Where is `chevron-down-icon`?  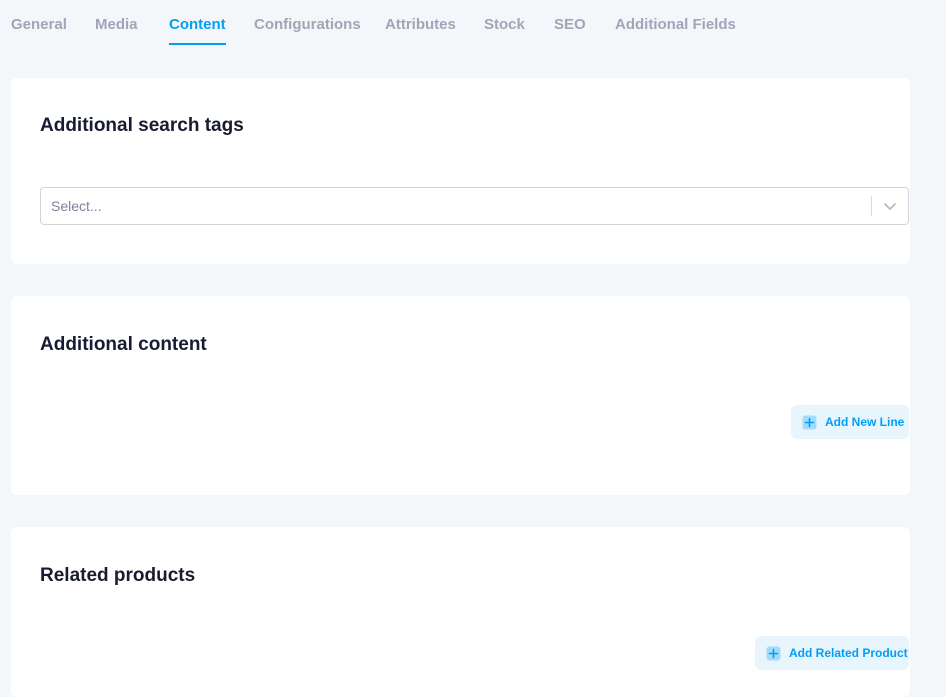 chevron-down-icon is located at coordinates (890, 206).